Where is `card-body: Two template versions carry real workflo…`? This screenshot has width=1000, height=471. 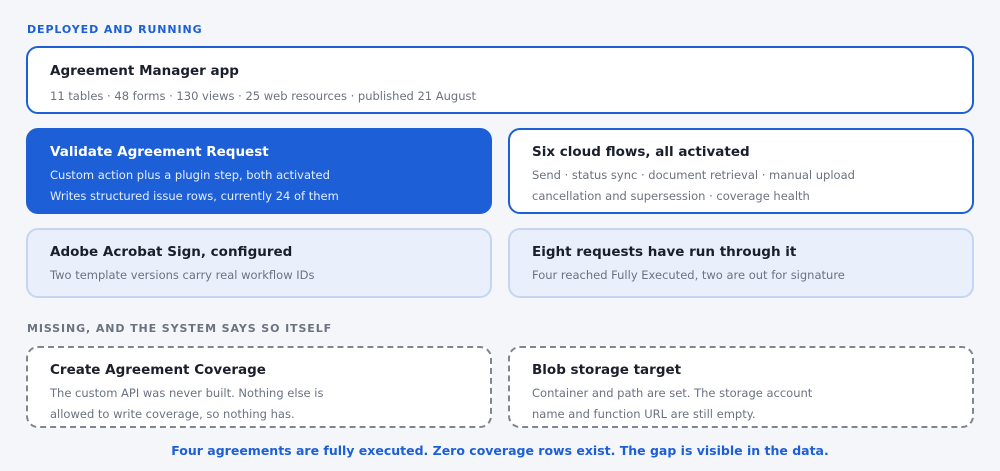
card-body: Two template versions carry real workflo… is located at coordinates (182, 277).